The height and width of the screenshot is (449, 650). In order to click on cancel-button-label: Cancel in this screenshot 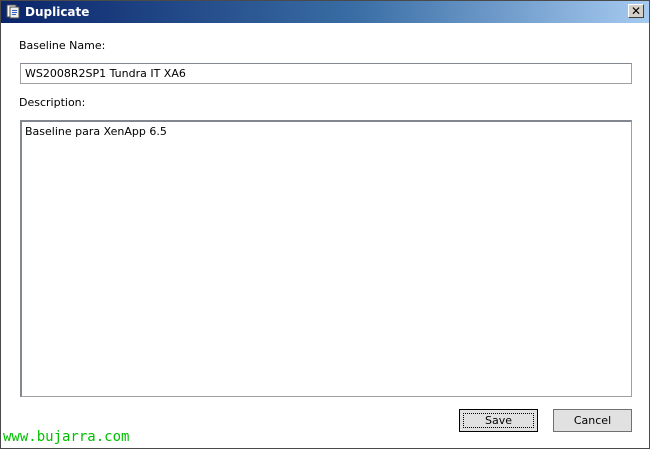, I will do `click(592, 420)`.